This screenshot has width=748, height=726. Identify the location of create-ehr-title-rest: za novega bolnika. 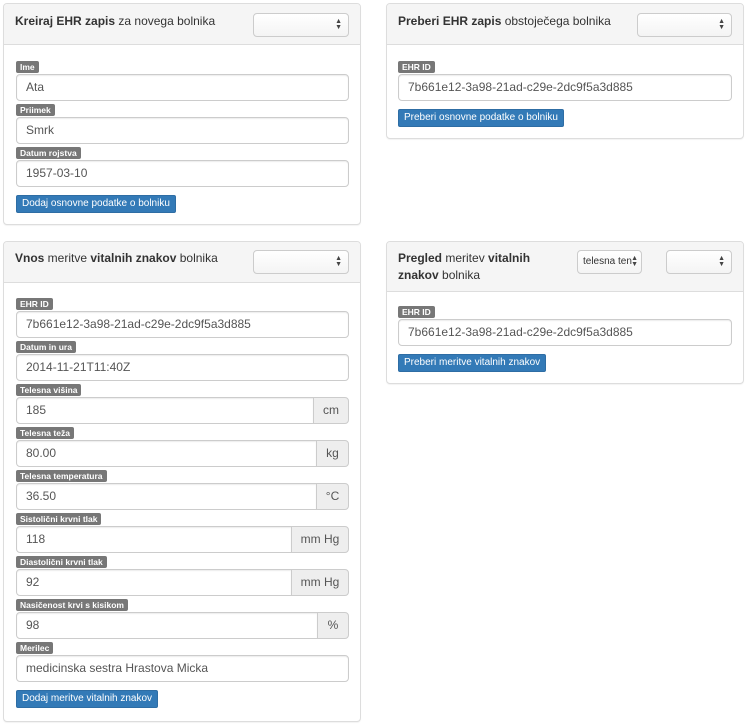
(165, 21).